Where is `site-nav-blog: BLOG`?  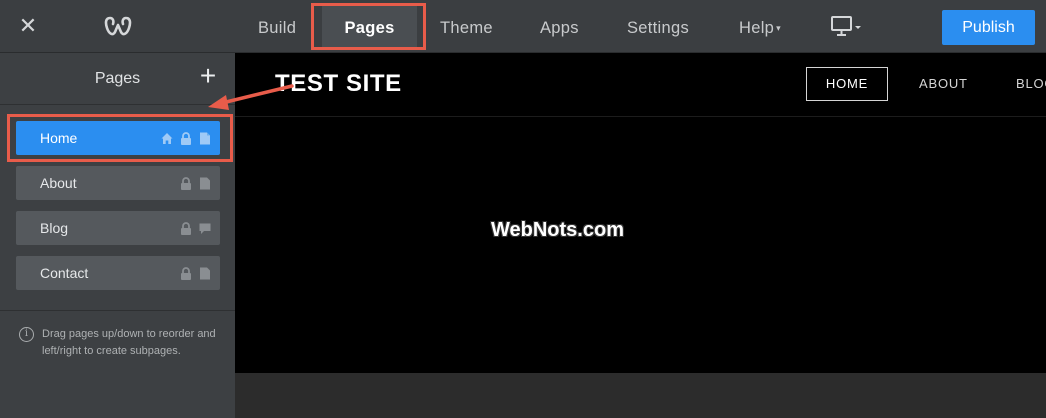 site-nav-blog: BLOG is located at coordinates (1031, 83).